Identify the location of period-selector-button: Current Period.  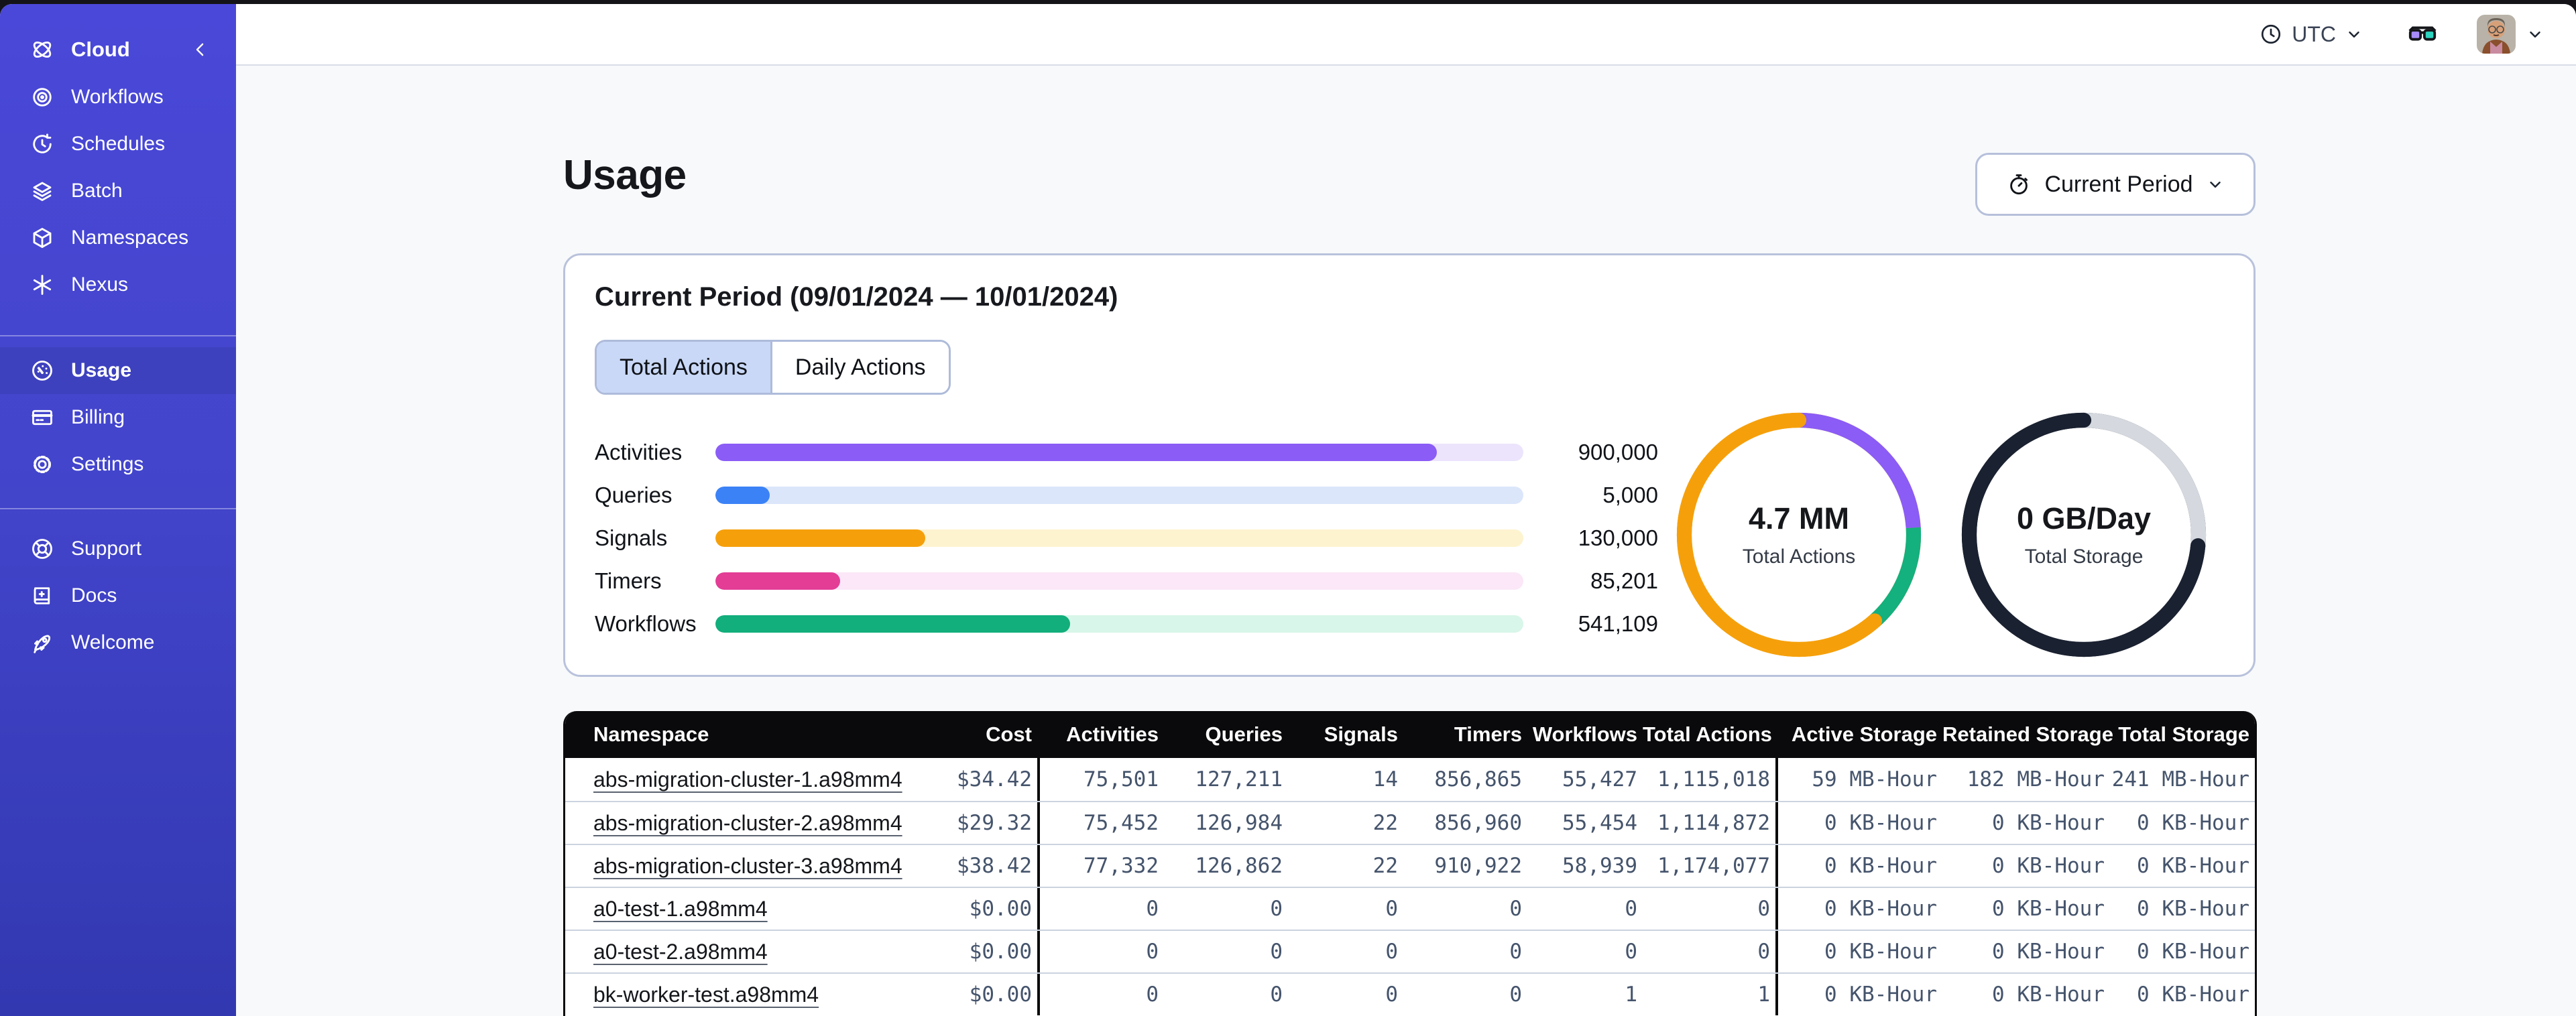
(2115, 184).